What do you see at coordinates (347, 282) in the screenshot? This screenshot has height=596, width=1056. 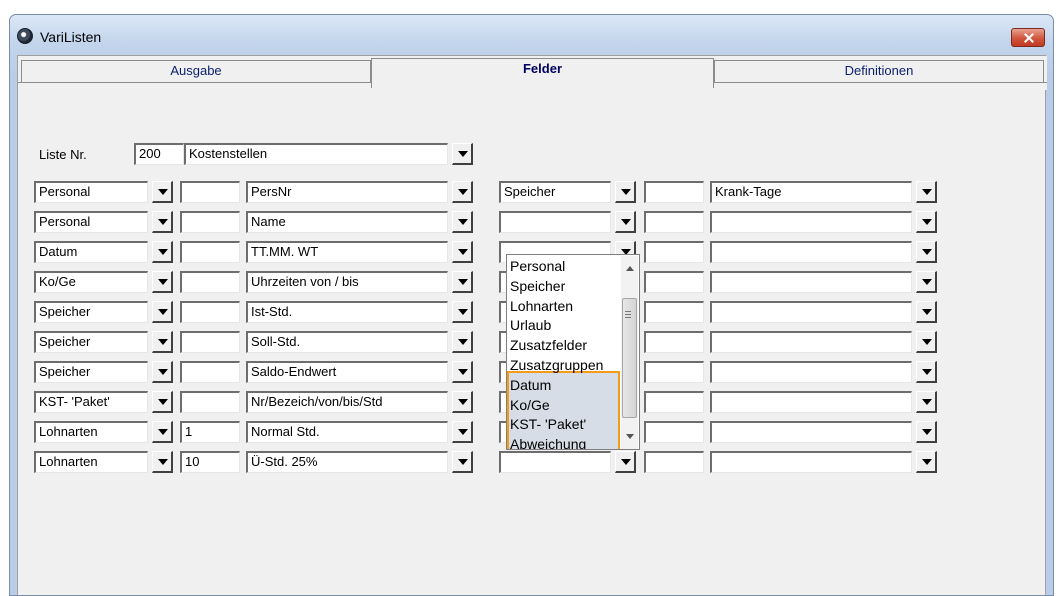 I see `left-name-field: Uhrzeiten von / bis` at bounding box center [347, 282].